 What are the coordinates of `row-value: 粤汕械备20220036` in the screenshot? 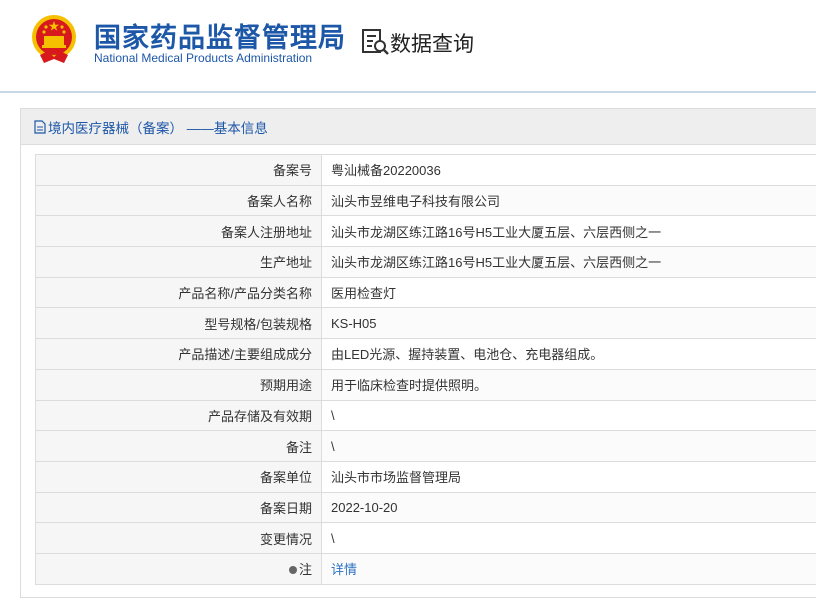 It's located at (568, 170).